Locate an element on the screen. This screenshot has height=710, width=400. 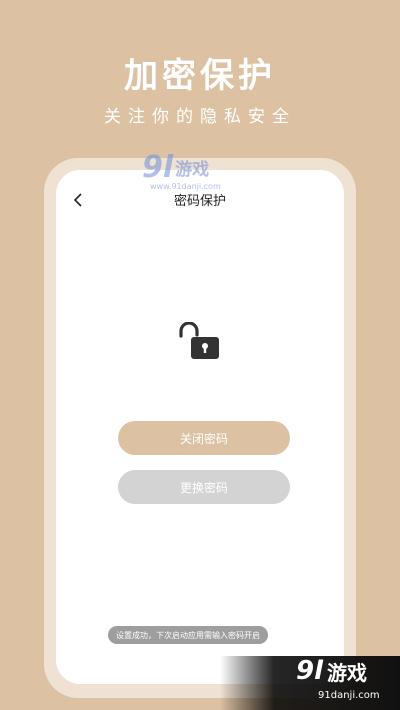
toast-message: 设置成功，下次启动应用需输入密码开启 is located at coordinates (188, 635).